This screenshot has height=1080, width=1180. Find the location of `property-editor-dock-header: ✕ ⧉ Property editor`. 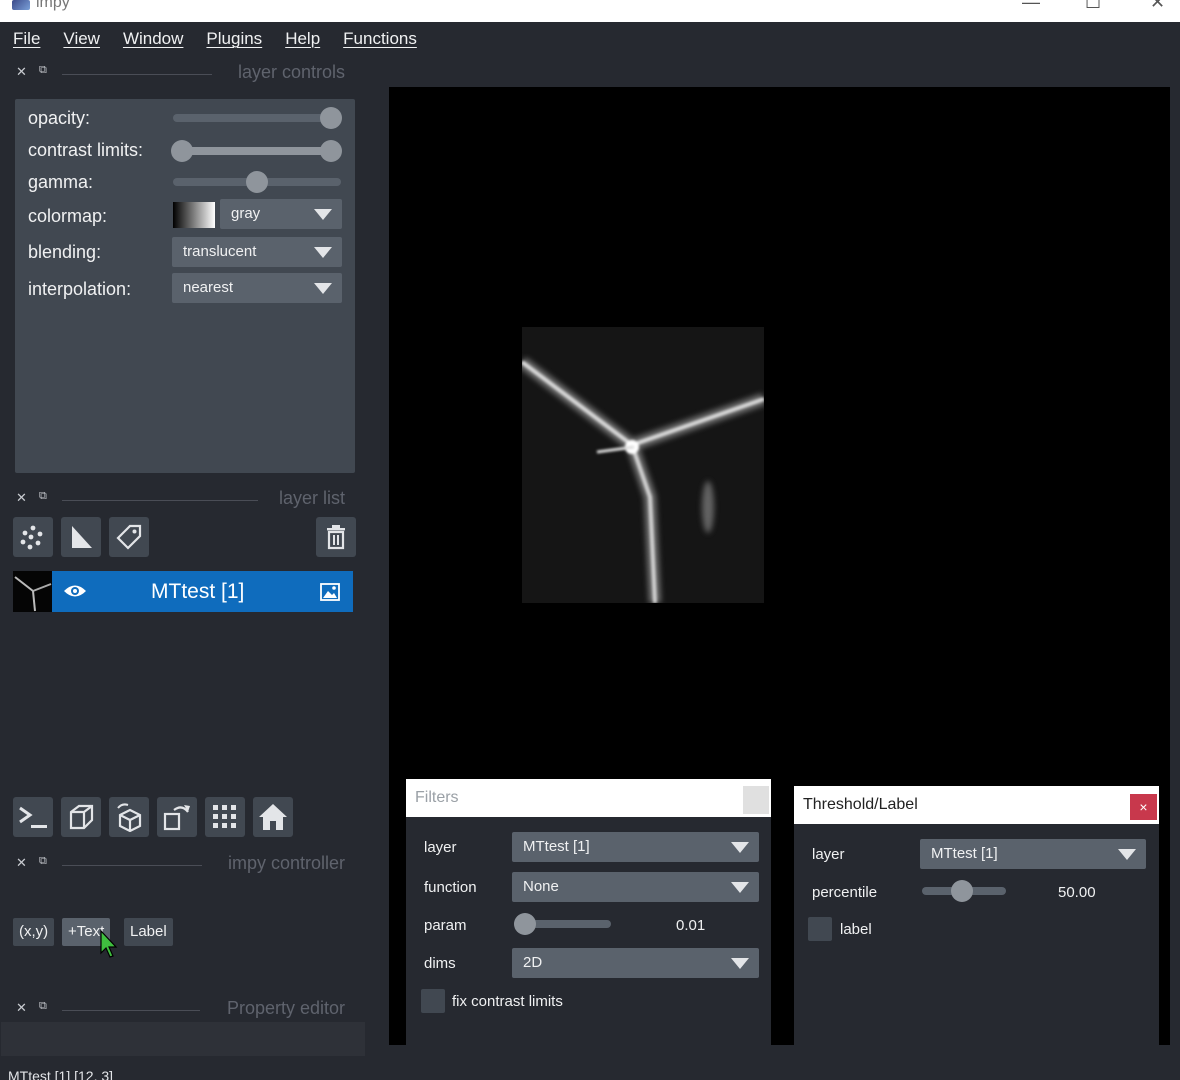

property-editor-dock-header: ✕ ⧉ Property editor is located at coordinates (182, 1009).